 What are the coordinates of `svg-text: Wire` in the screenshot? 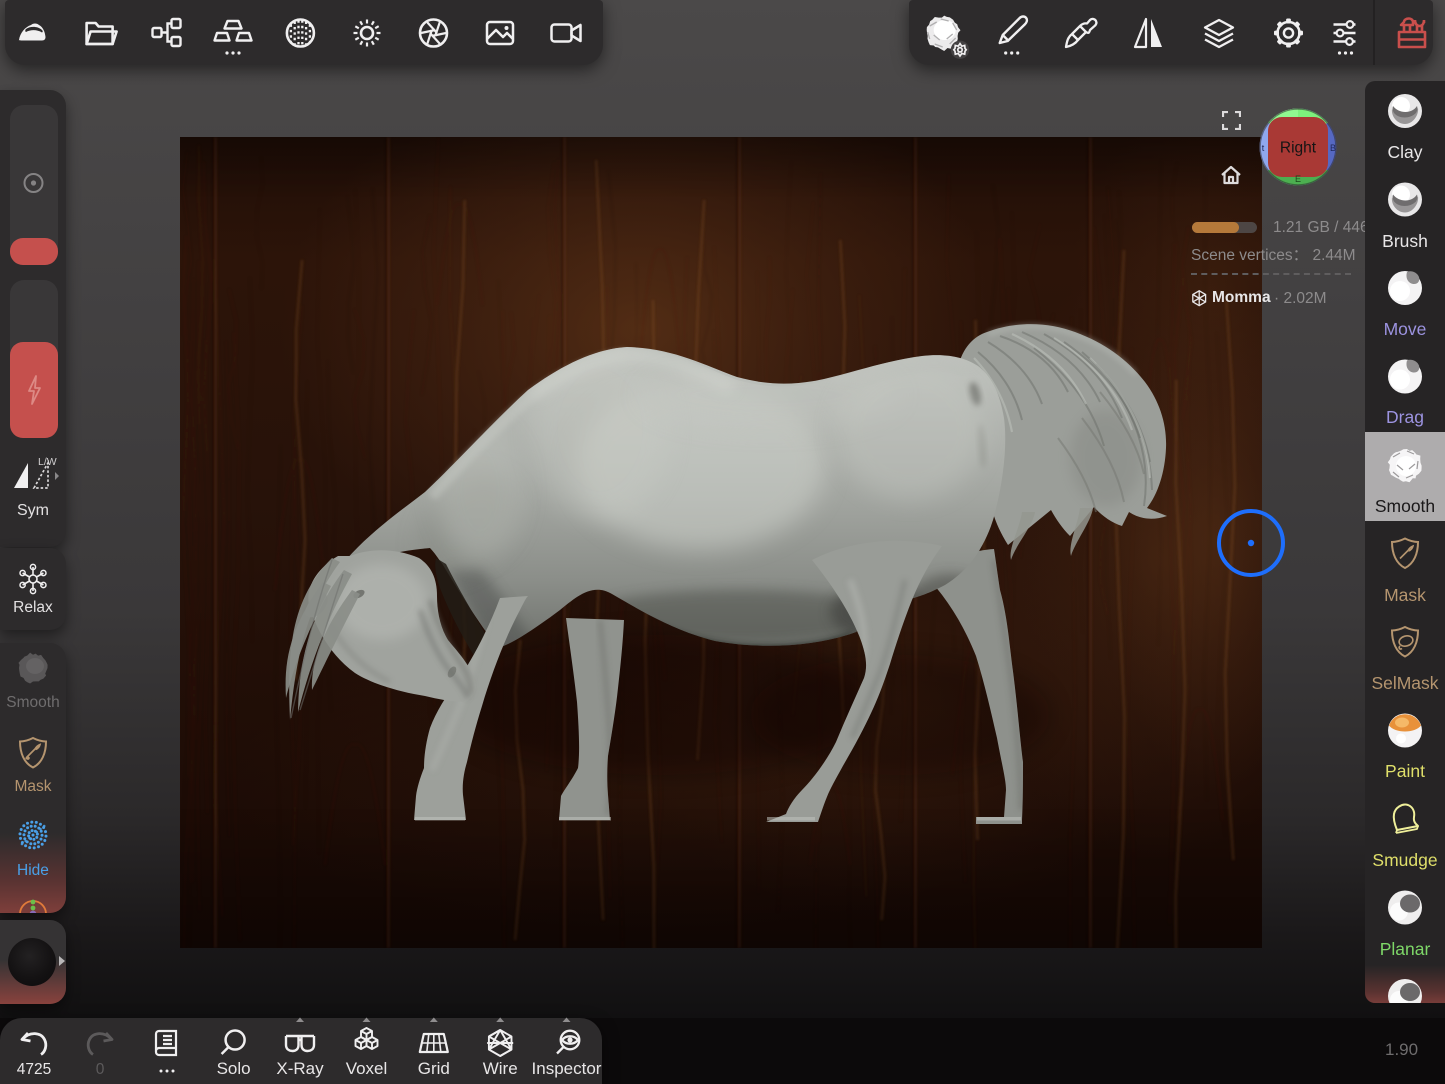 It's located at (500, 1068).